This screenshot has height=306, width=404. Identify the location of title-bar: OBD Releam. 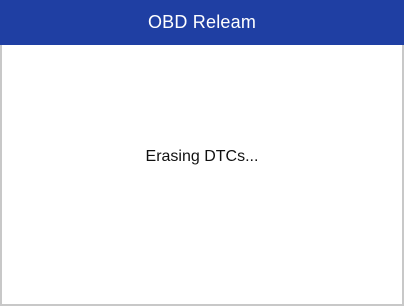
(202, 22).